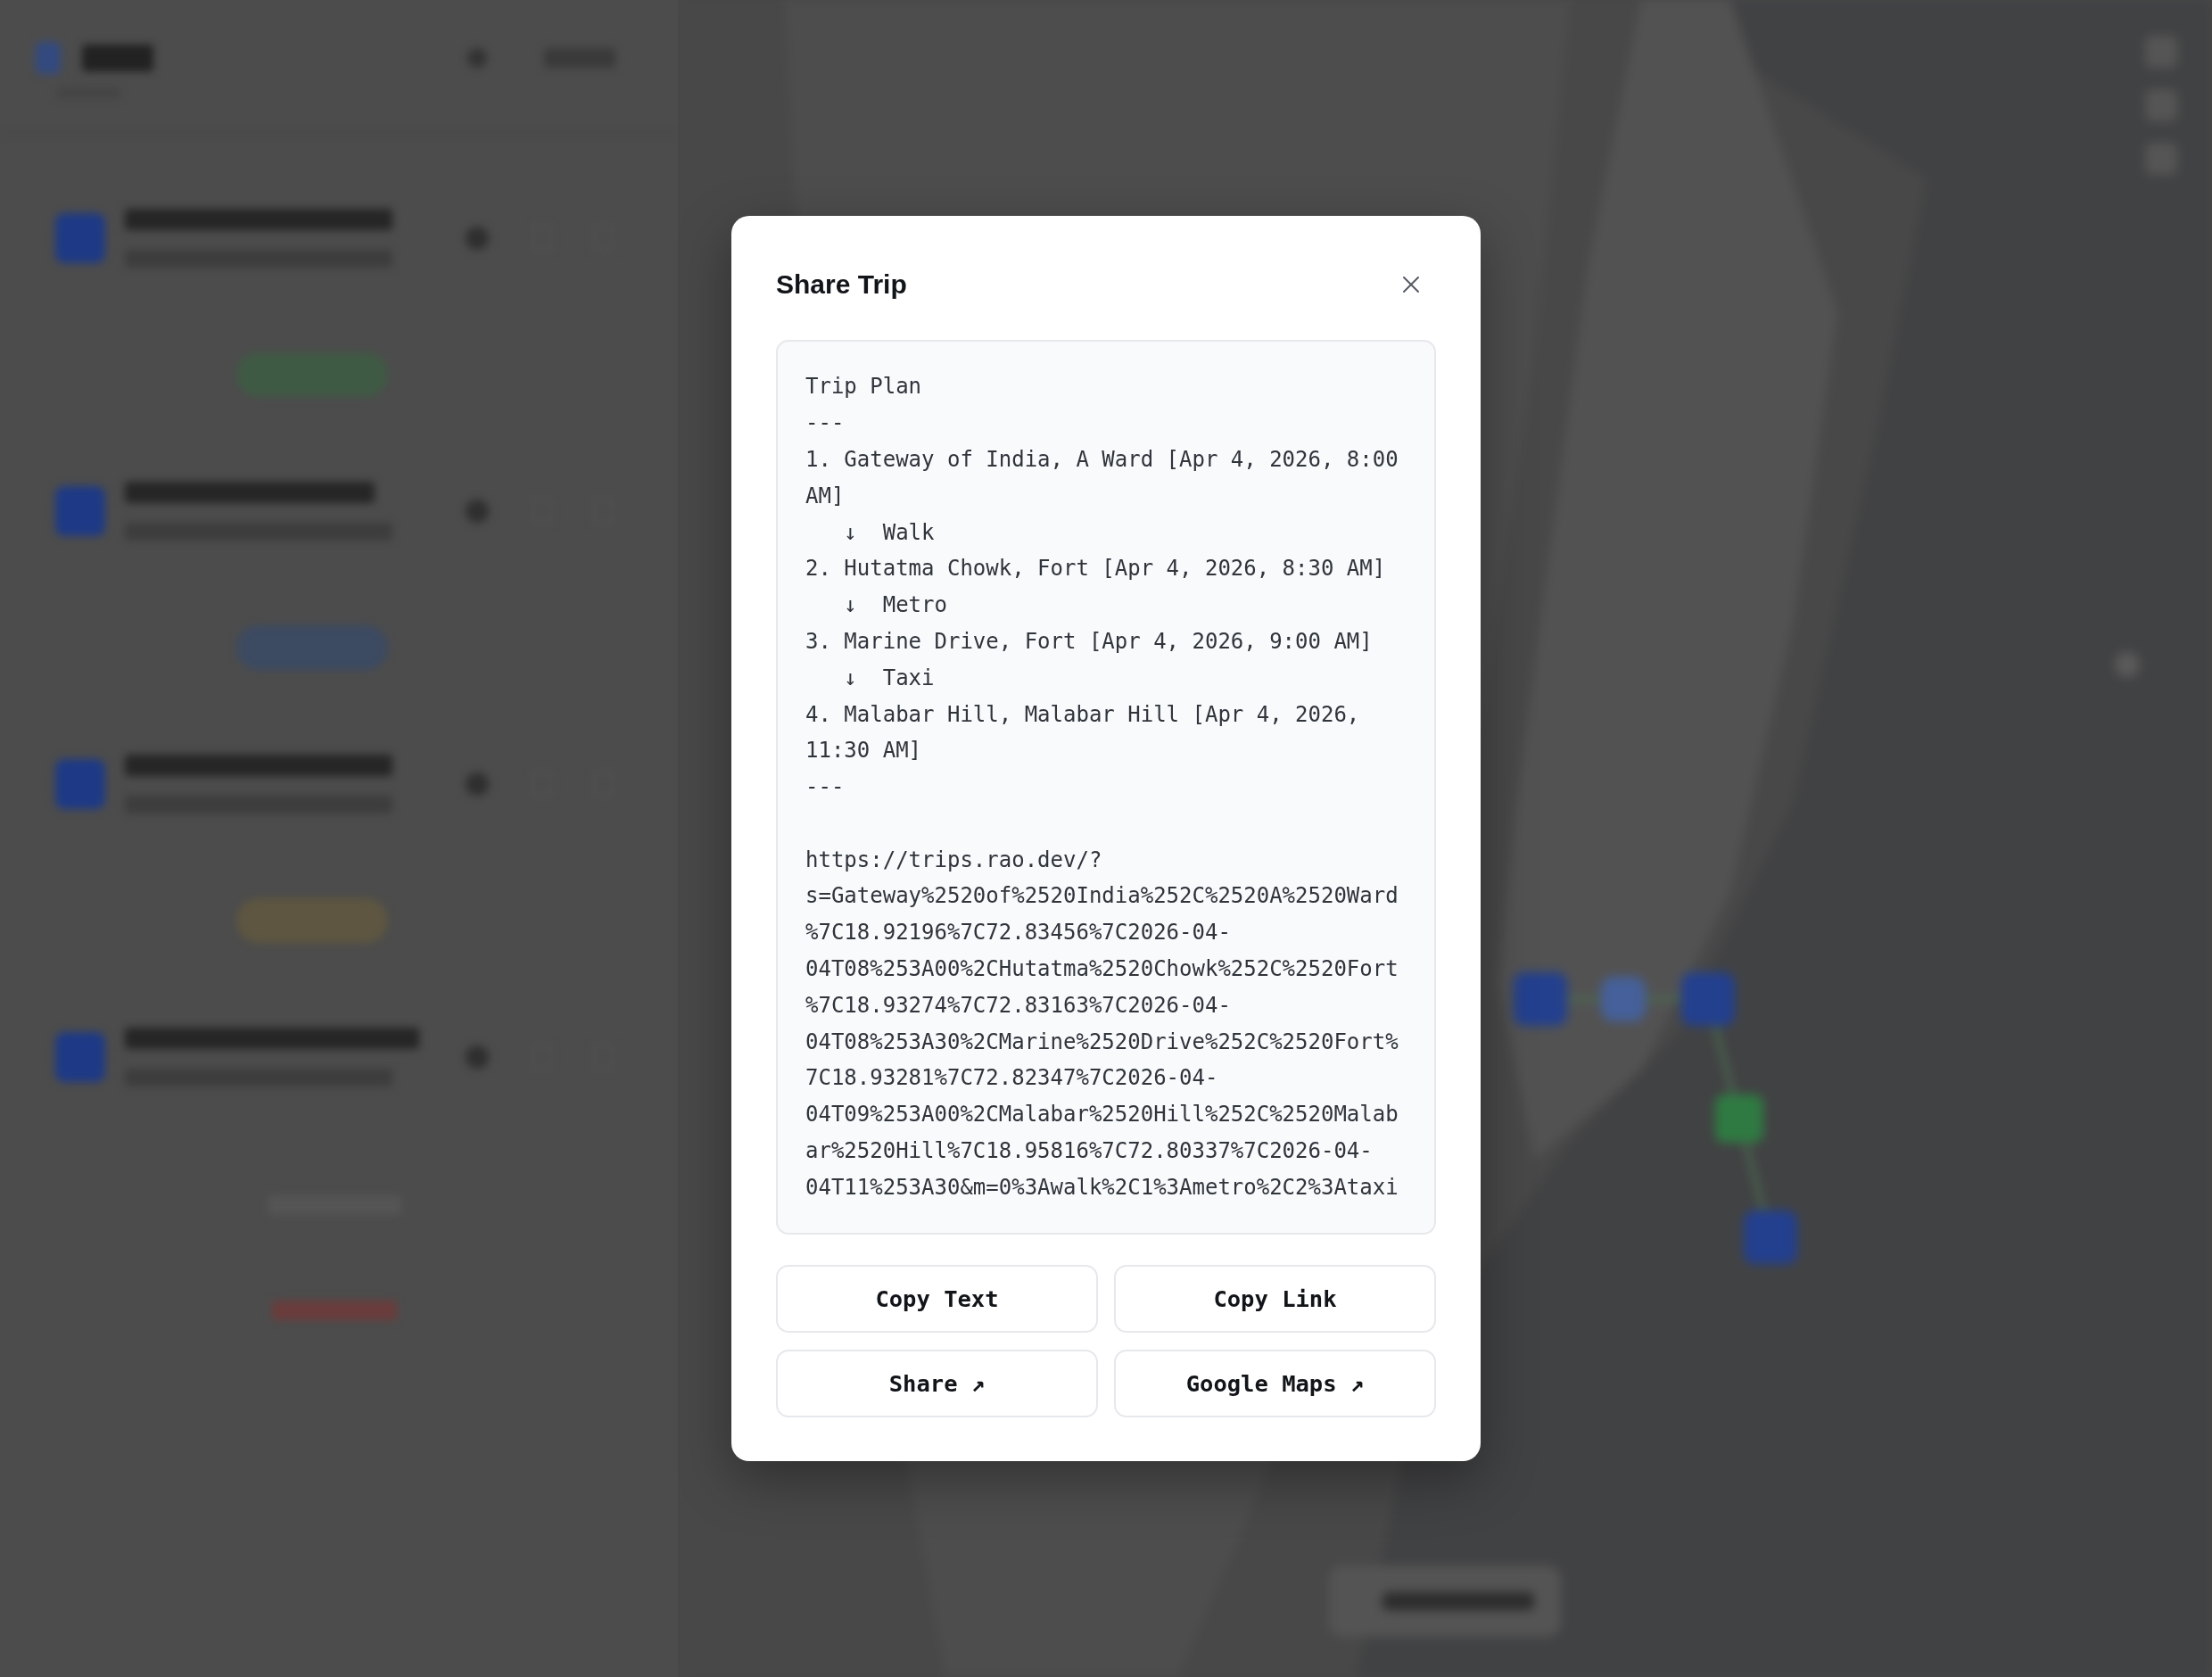 Image resolution: width=2212 pixels, height=1677 pixels. I want to click on stop-line: 3. Marine Drive, Fort [Apr 4, 2026, 9:00 AM], so click(1090, 641).